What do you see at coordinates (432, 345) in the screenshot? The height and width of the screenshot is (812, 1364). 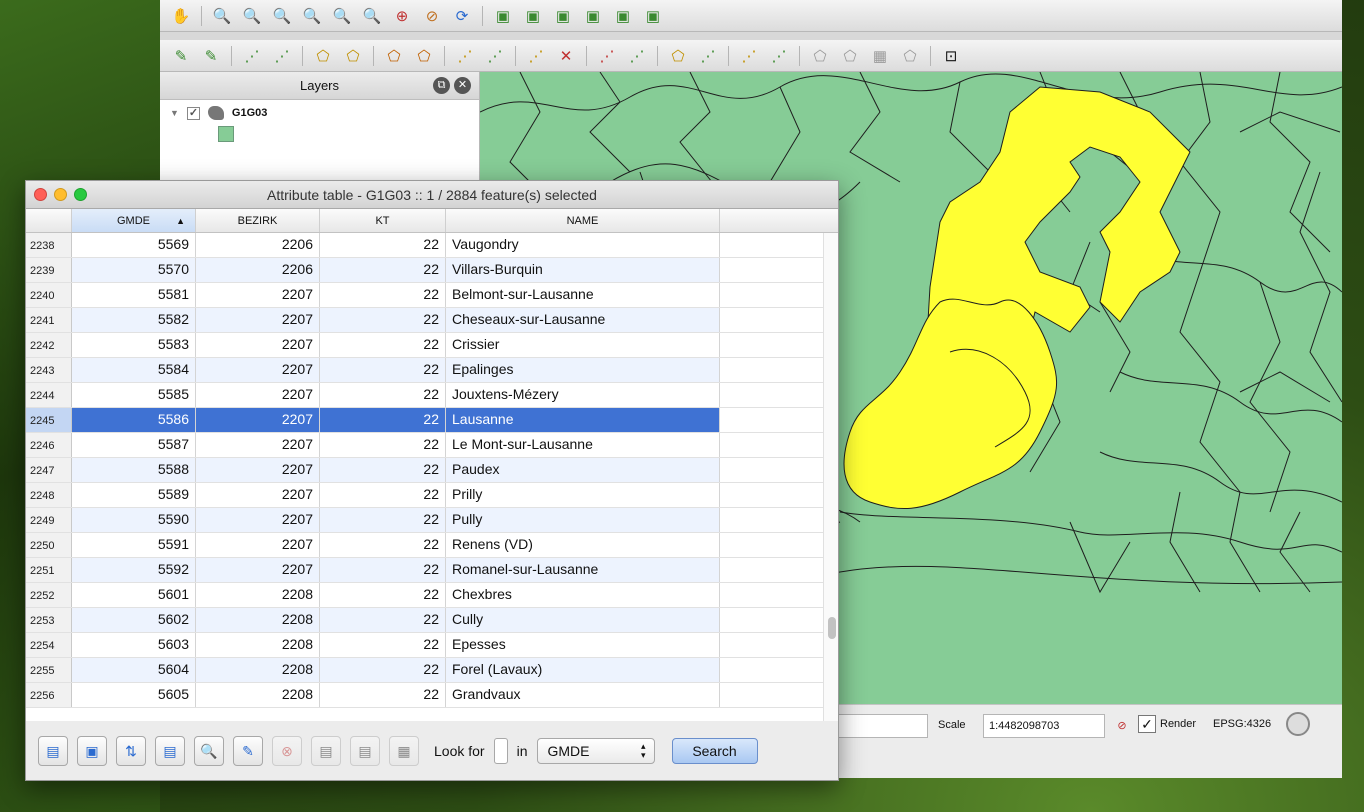 I see `table-row: 2242 5583 2207 22 Crissier` at bounding box center [432, 345].